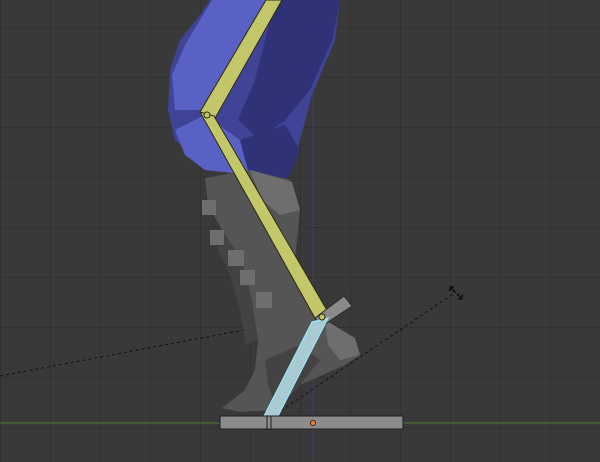 The image size is (600, 462). Describe the element at coordinates (281, 291) in the screenshot. I see `boot-mesh` at that location.